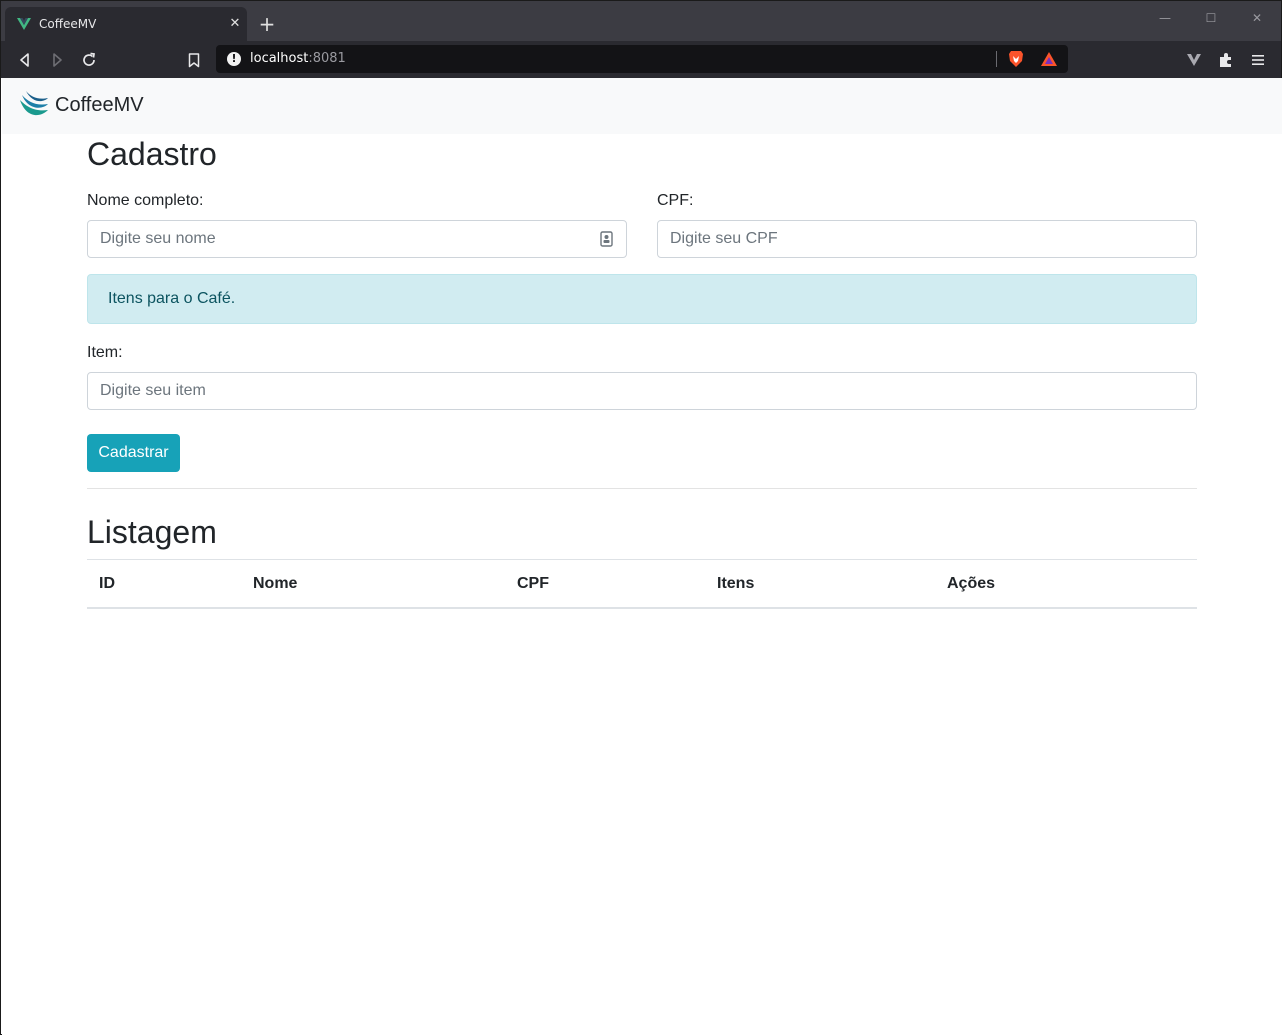 This screenshot has height=1035, width=1282. What do you see at coordinates (642, 488) in the screenshot?
I see `section-divider` at bounding box center [642, 488].